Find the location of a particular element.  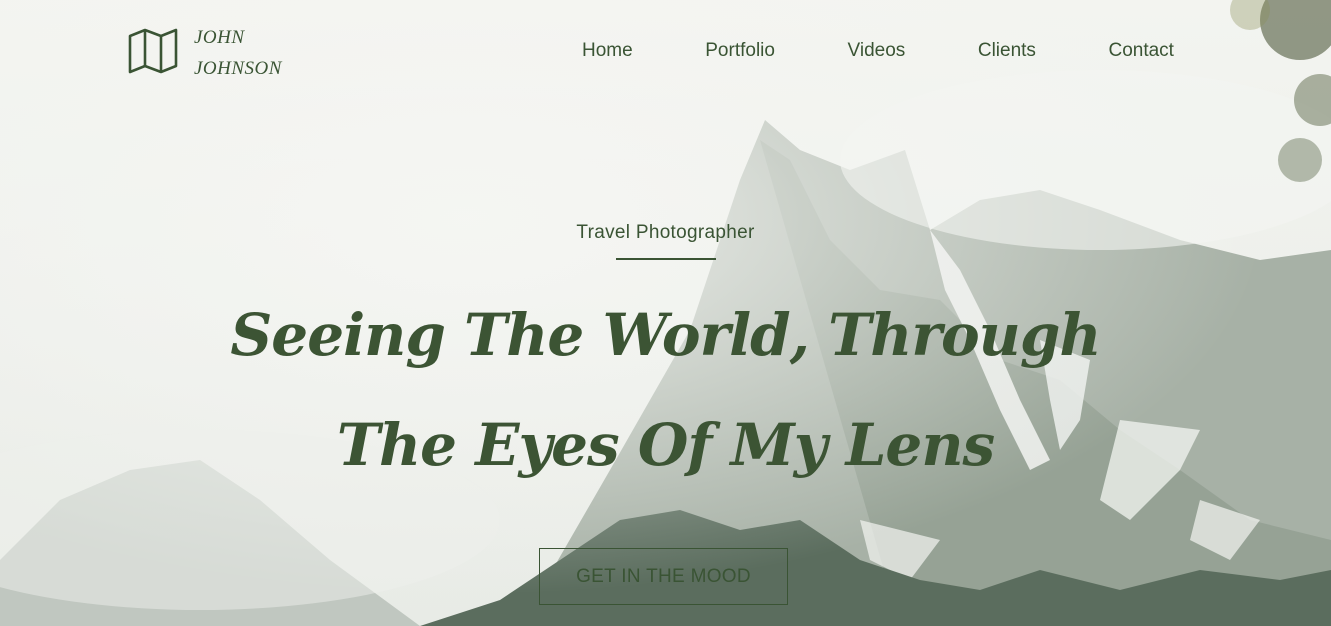

nav-portfolio: Portfolio is located at coordinates (740, 51).